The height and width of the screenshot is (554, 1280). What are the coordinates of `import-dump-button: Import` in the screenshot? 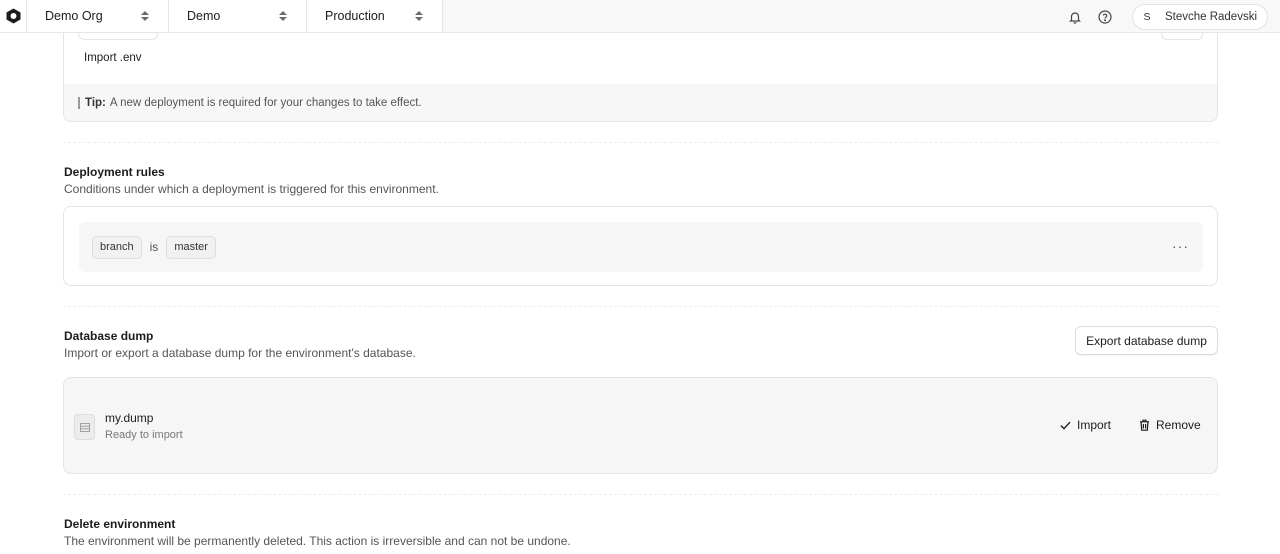 It's located at (1085, 425).